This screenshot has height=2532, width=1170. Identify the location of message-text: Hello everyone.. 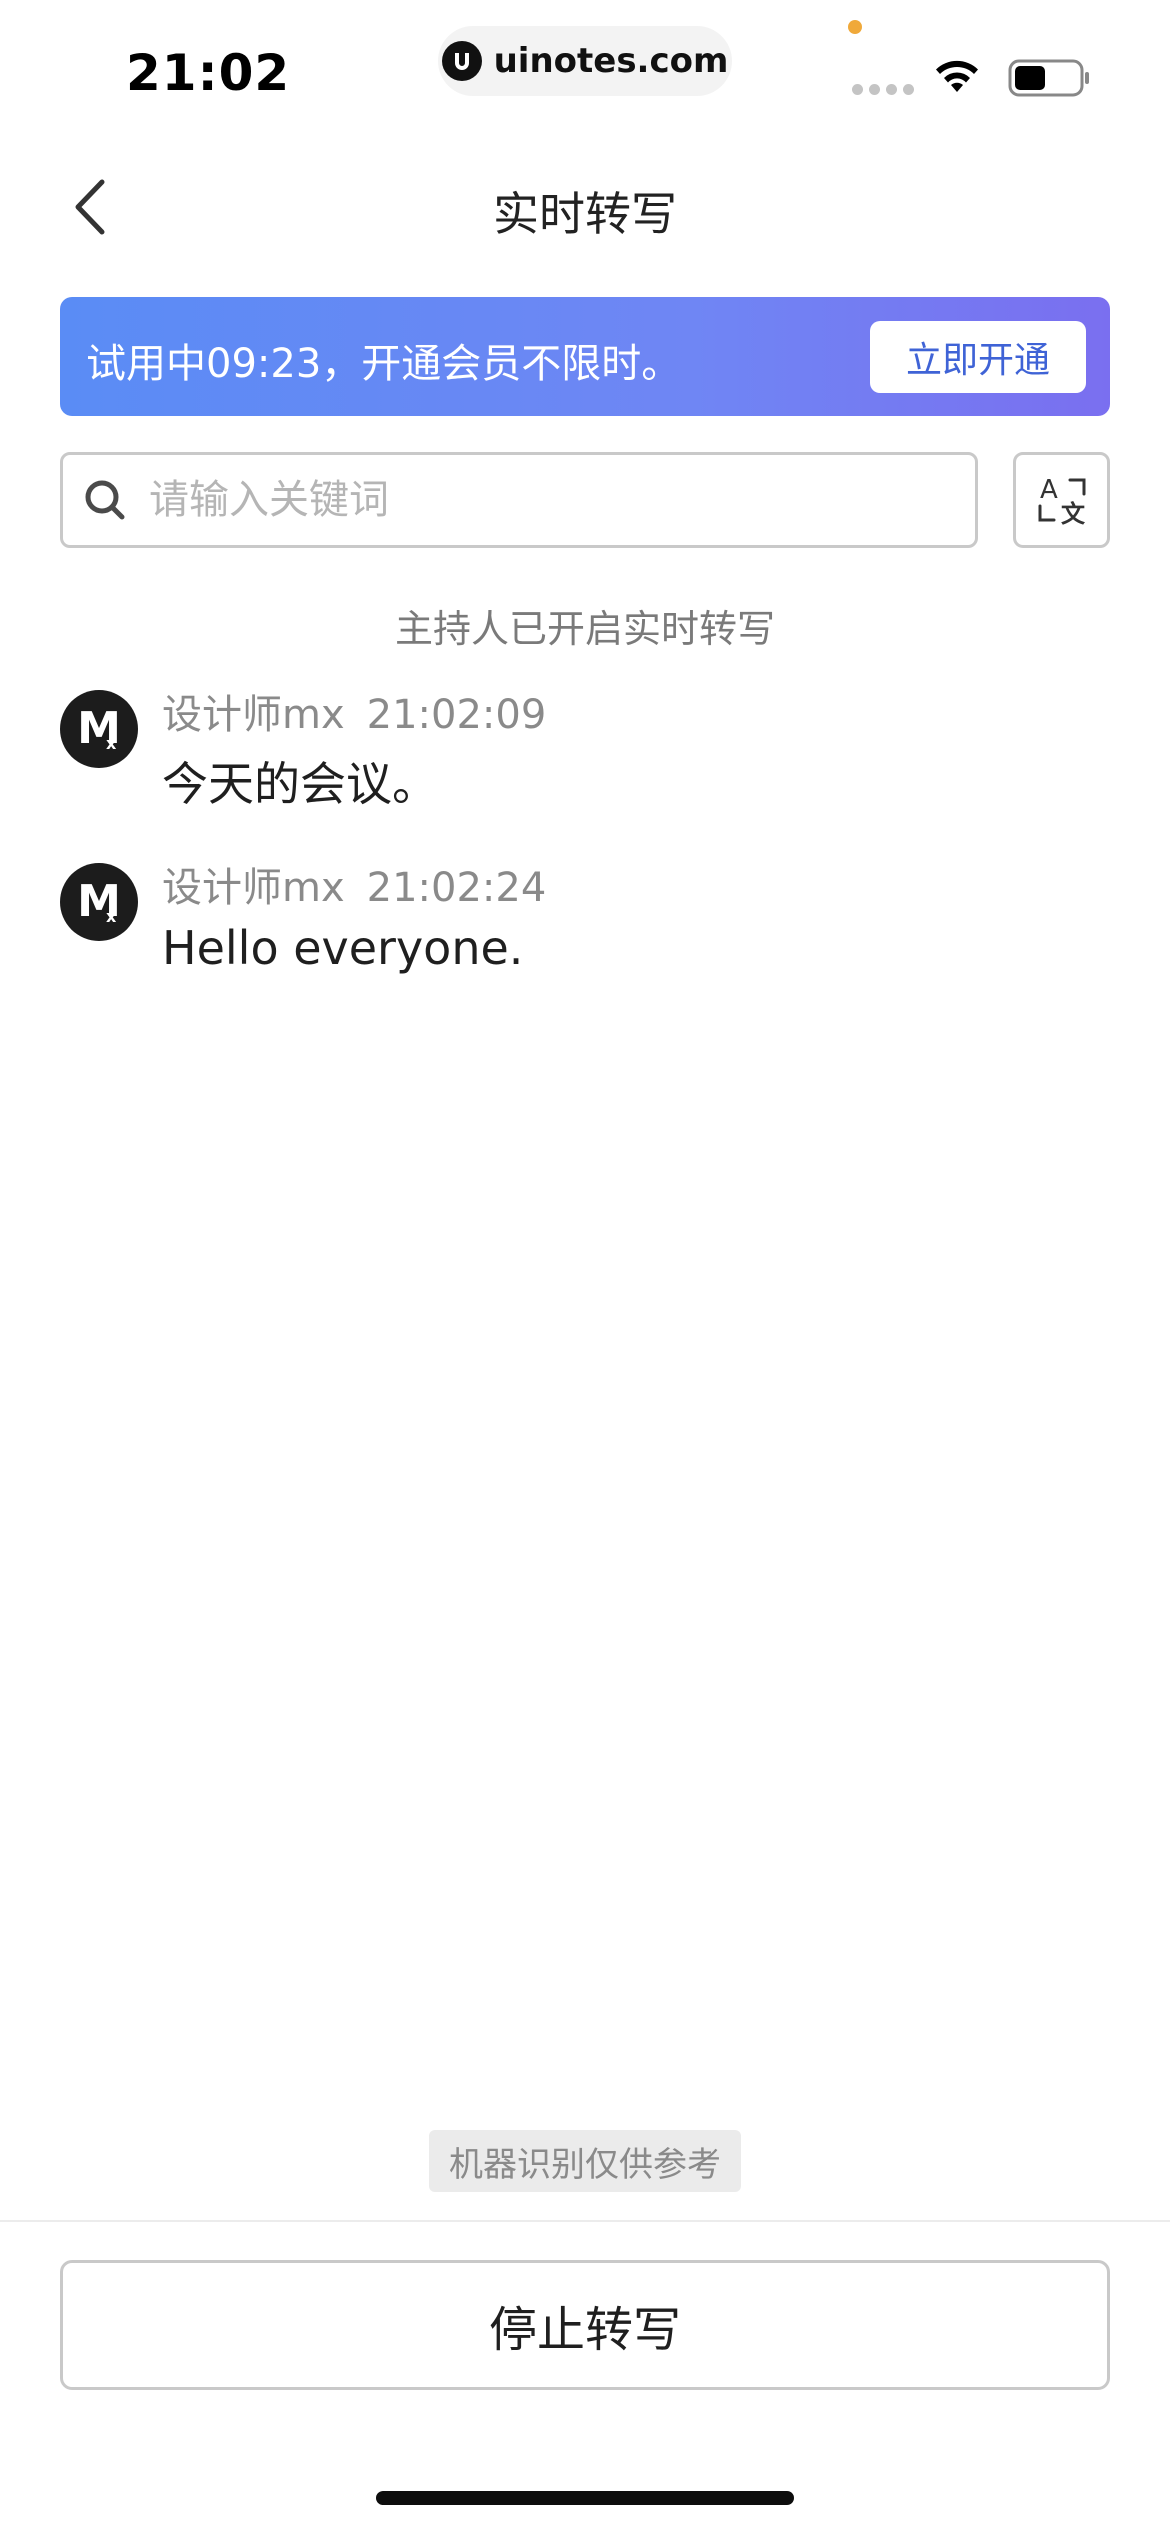
(343, 948).